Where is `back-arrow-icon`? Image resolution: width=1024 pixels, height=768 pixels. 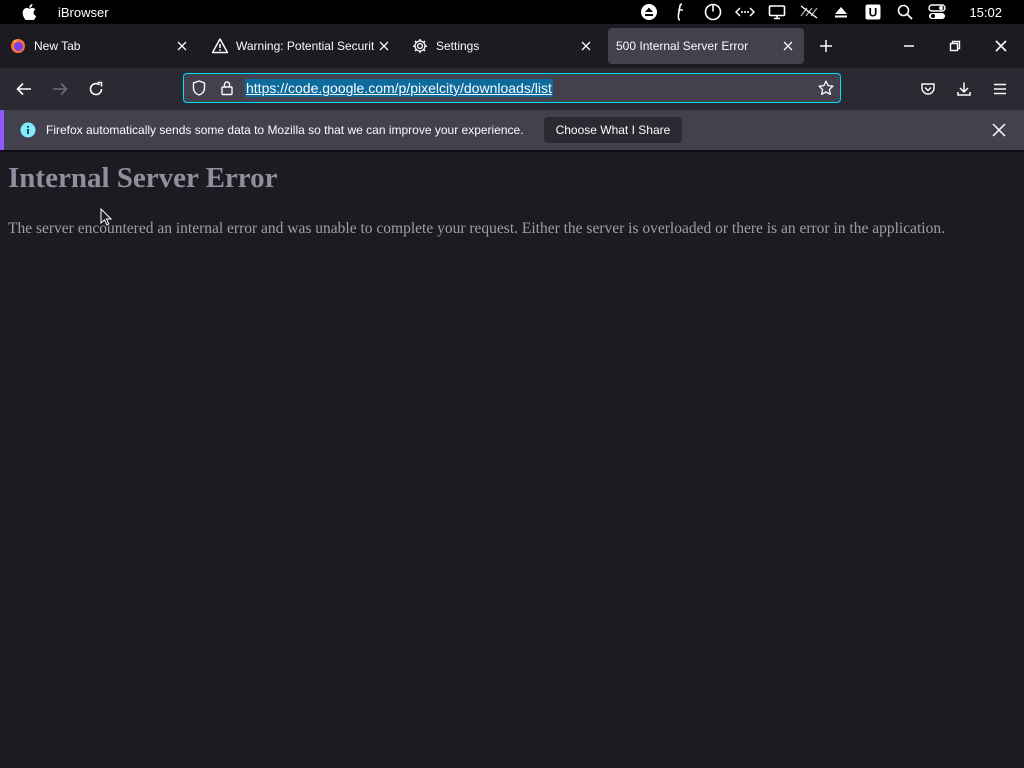
back-arrow-icon is located at coordinates (23, 89).